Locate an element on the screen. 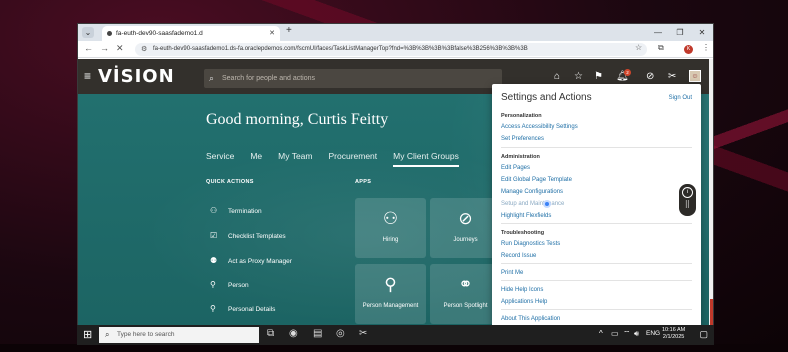  restore-icon: ❐ is located at coordinates (680, 32).